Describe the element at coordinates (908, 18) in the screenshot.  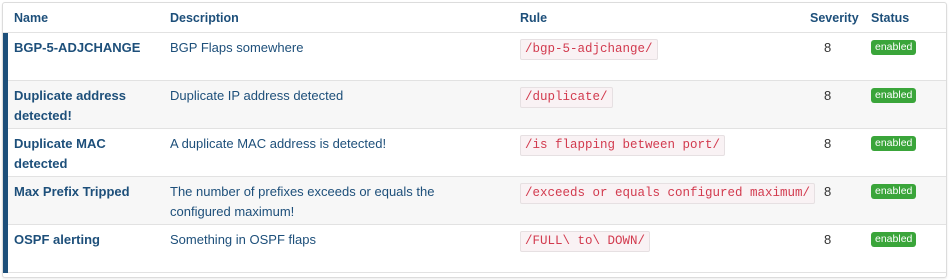
I see `header-status: Status` at that location.